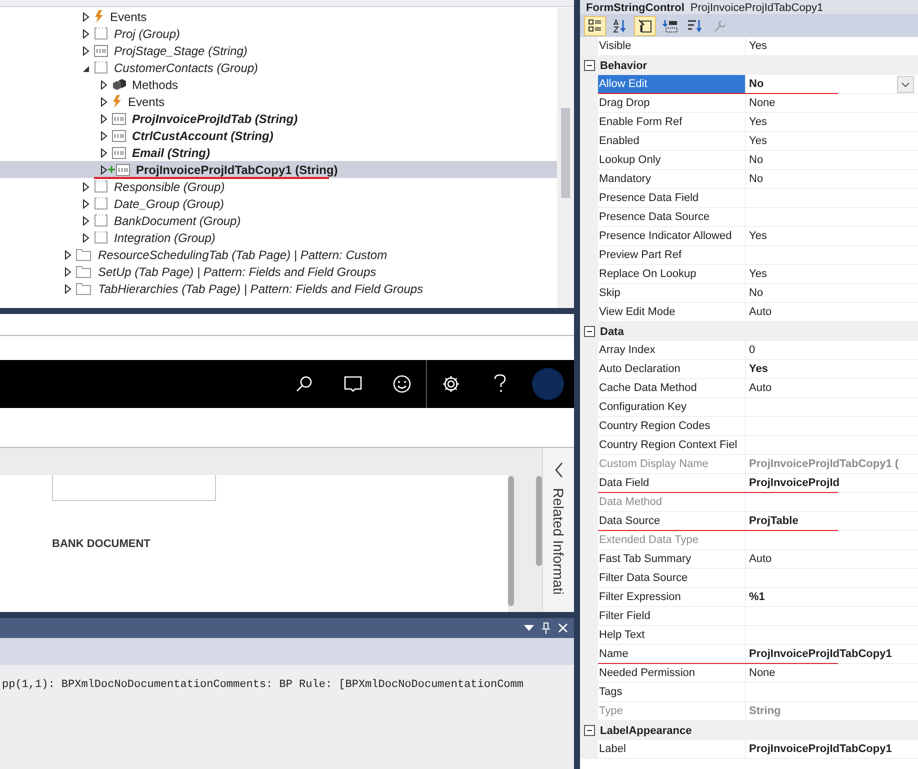 The height and width of the screenshot is (769, 918). Describe the element at coordinates (672, 198) in the screenshot. I see `property-name: Presence Data Field` at that location.